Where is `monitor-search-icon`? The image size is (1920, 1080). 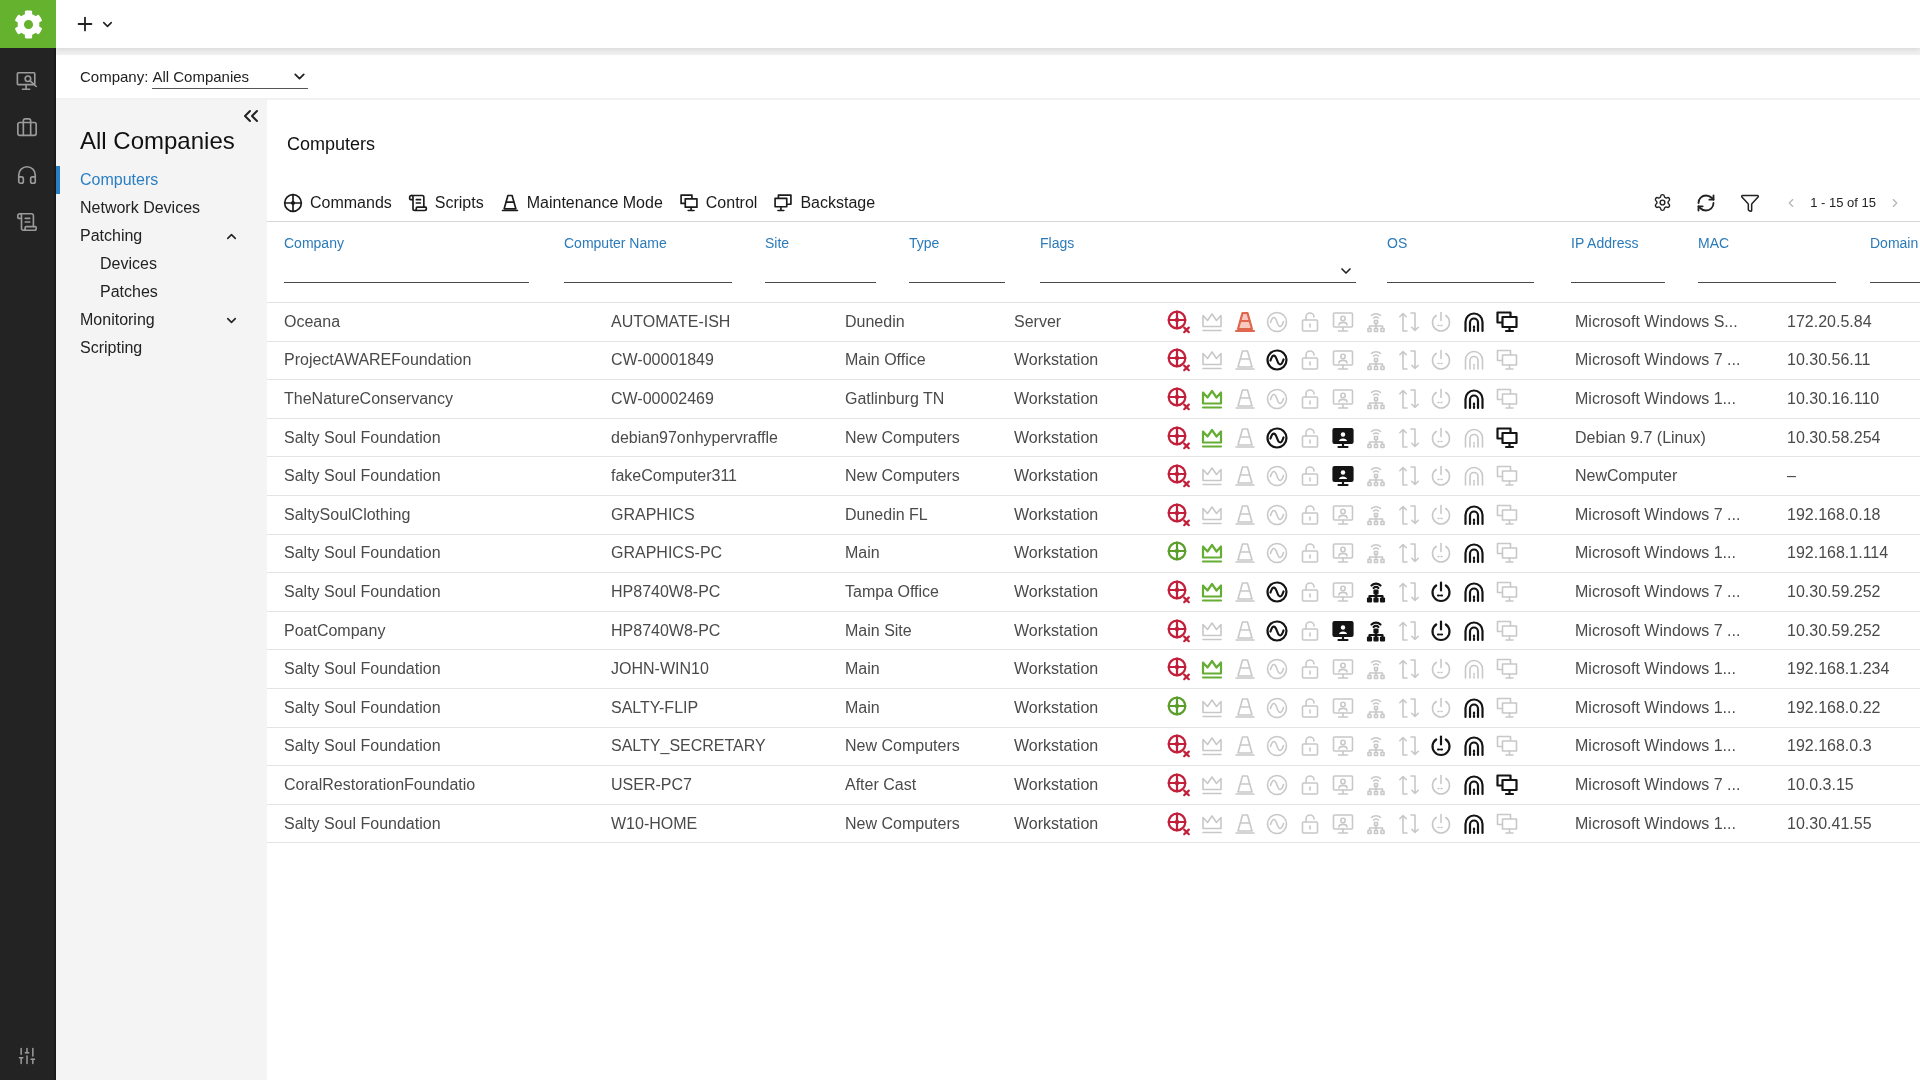 monitor-search-icon is located at coordinates (27, 81).